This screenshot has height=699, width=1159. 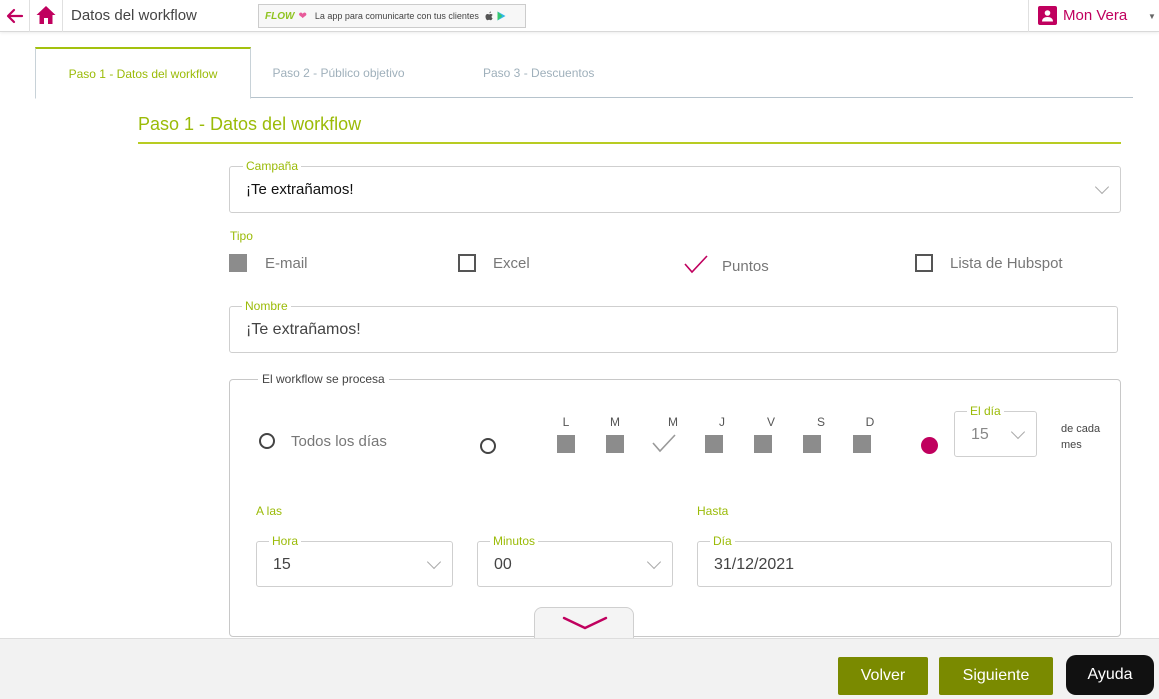 What do you see at coordinates (579, 668) in the screenshot?
I see `footer-bar: Volver Siguiente Ayuda` at bounding box center [579, 668].